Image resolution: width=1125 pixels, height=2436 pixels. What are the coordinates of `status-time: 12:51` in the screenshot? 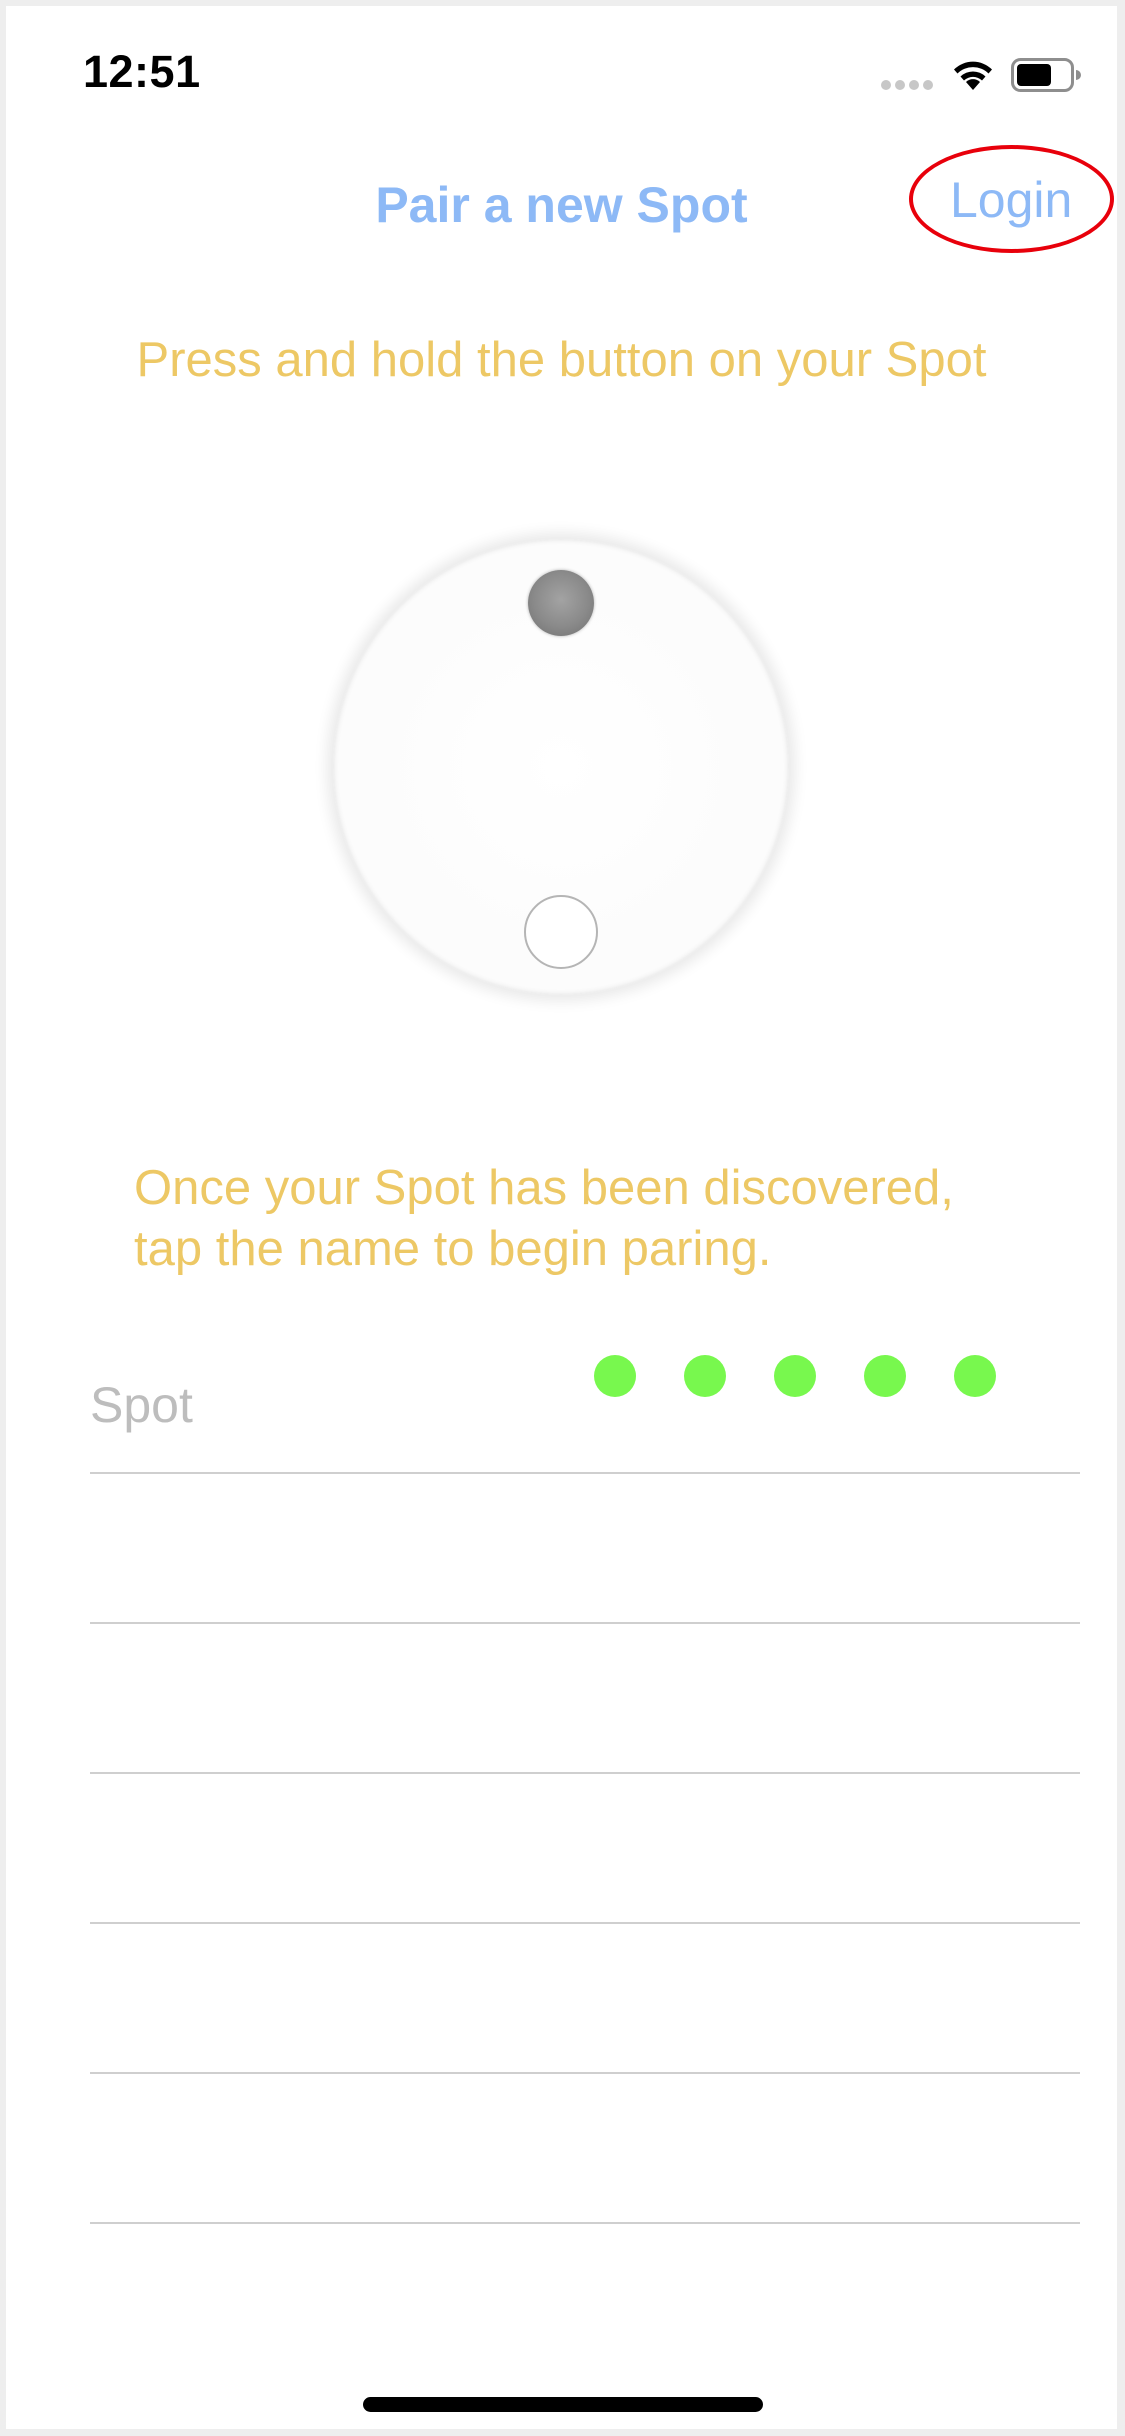 It's located at (142, 71).